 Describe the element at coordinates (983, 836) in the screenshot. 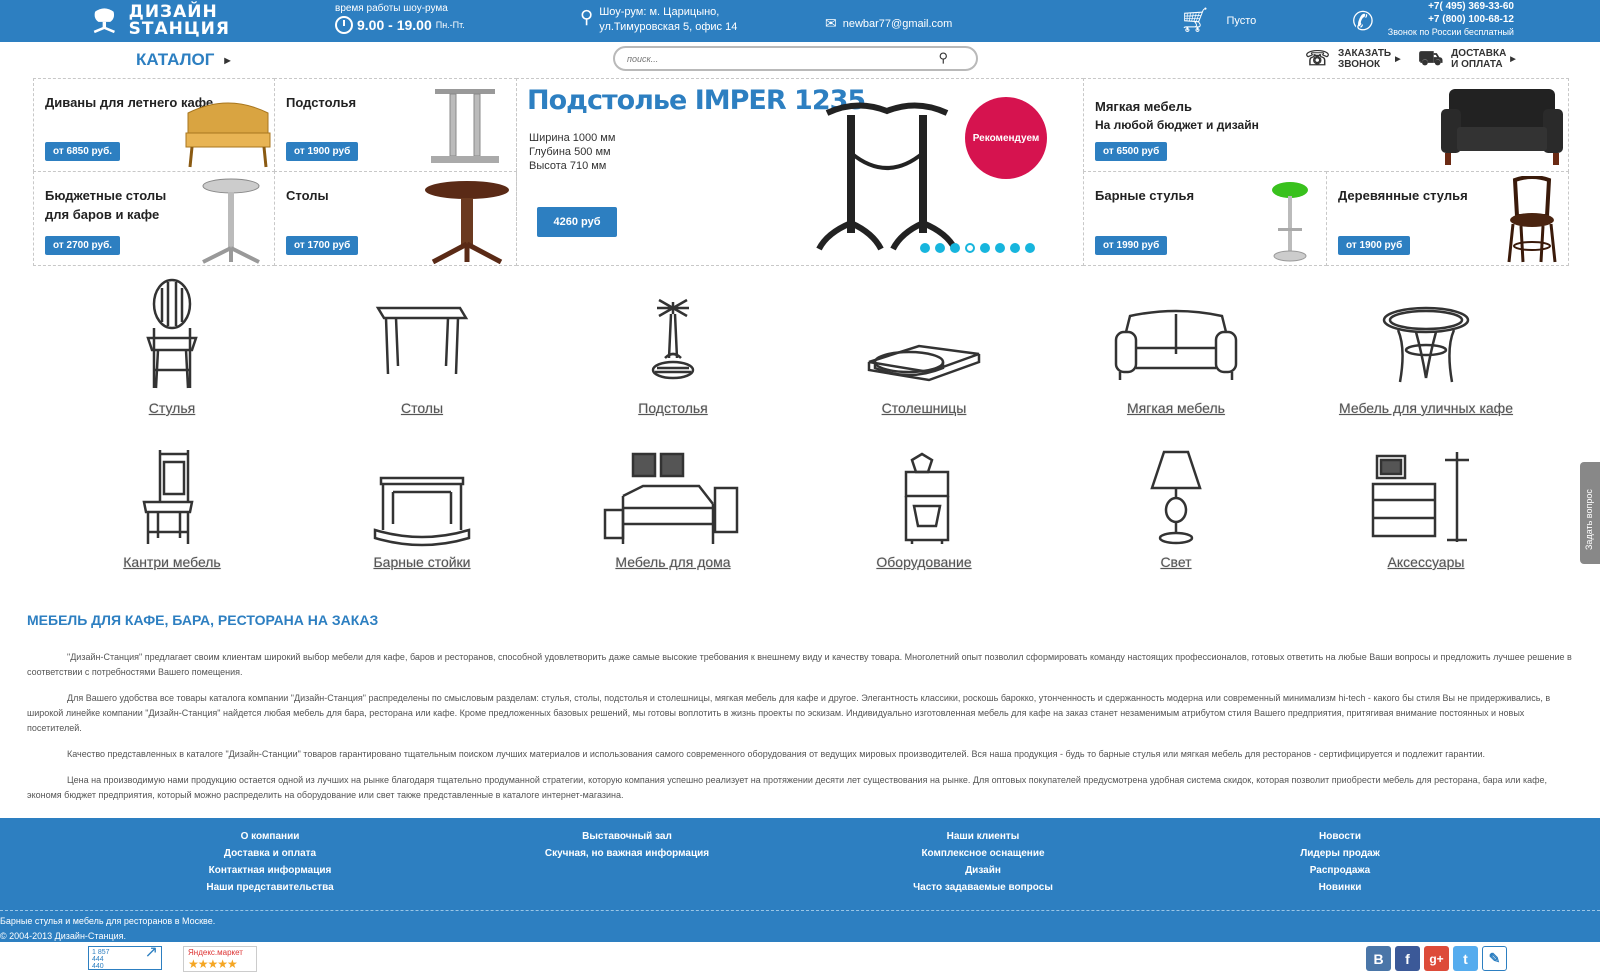

I see `footer-link: Наши клиенты` at that location.